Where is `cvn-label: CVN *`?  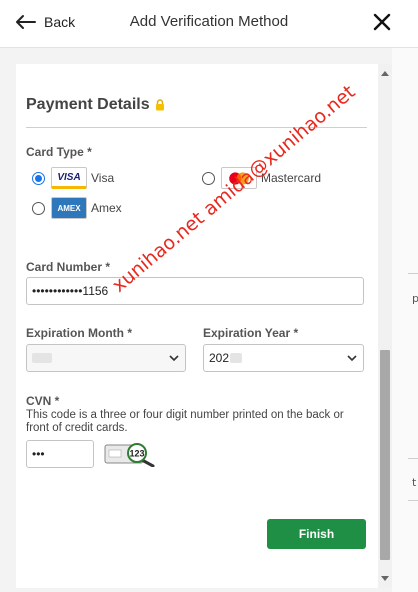
cvn-label: CVN * is located at coordinates (43, 401).